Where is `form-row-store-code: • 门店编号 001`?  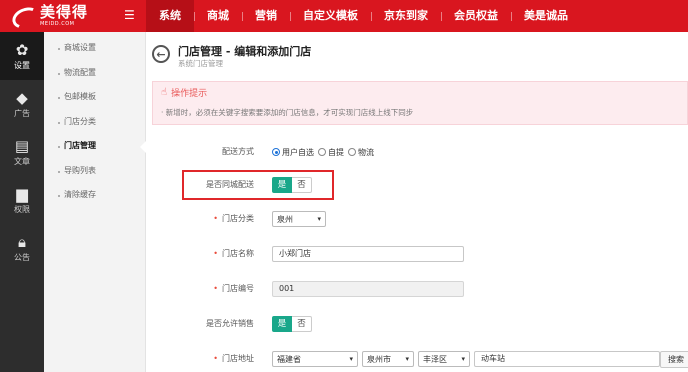
form-row-store-code: • 门店编号 001 is located at coordinates (417, 289).